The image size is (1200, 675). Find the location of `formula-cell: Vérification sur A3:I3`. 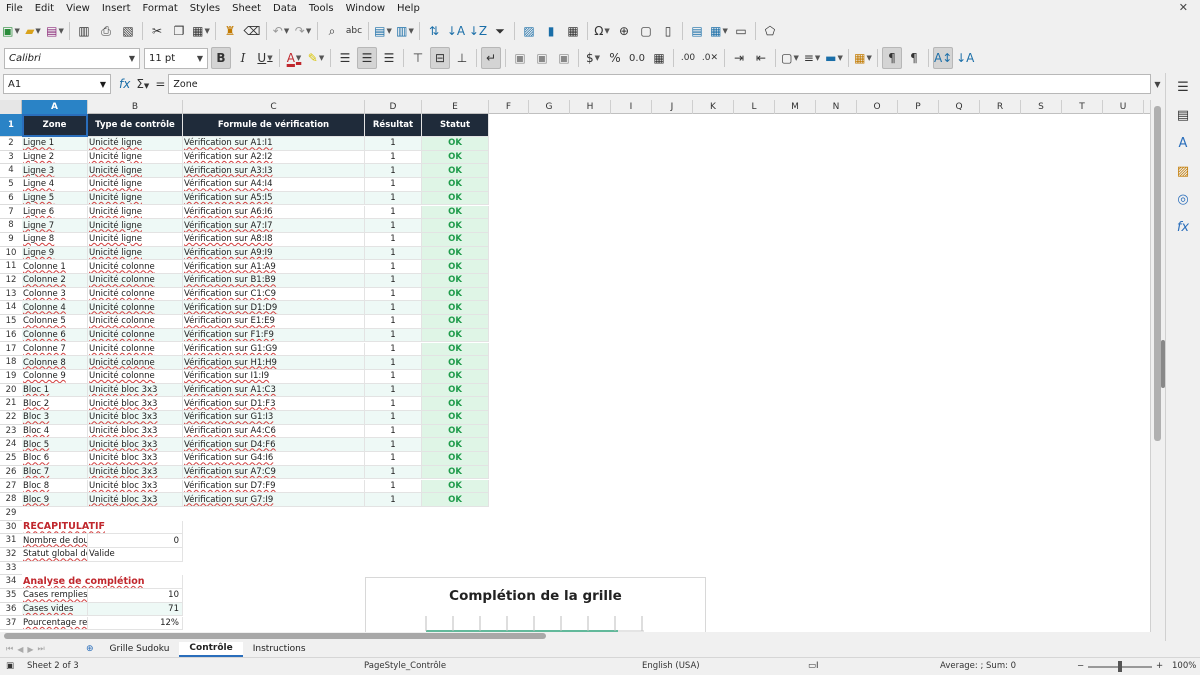

formula-cell: Vérification sur A3:I3 is located at coordinates (274, 171).